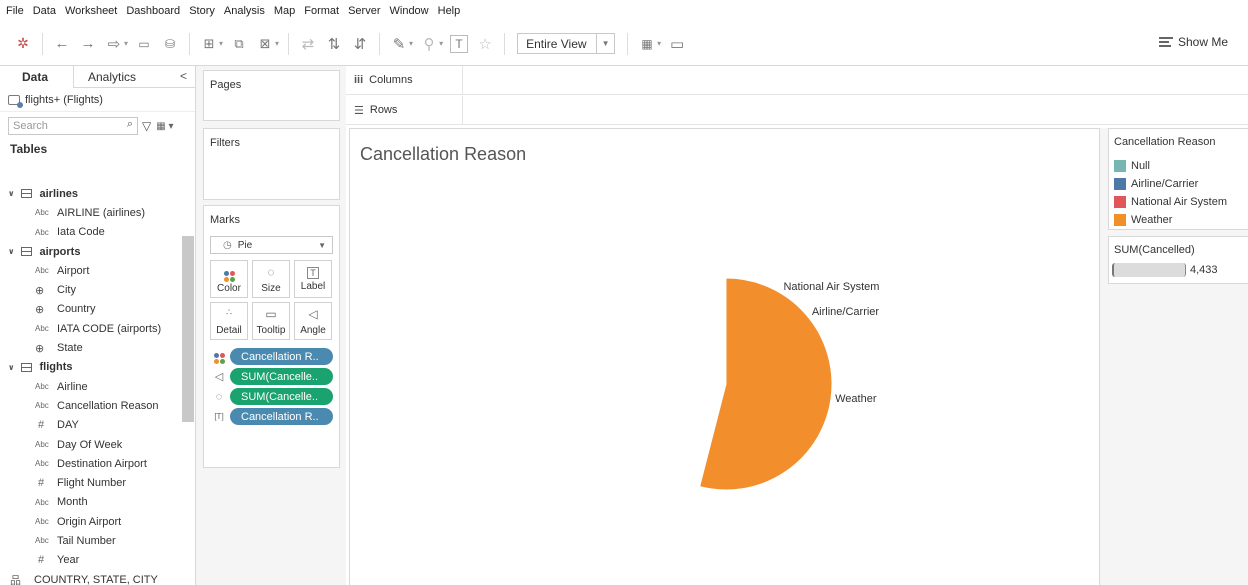 The width and height of the screenshot is (1248, 585). I want to click on size-button: ◌ Size, so click(271, 279).